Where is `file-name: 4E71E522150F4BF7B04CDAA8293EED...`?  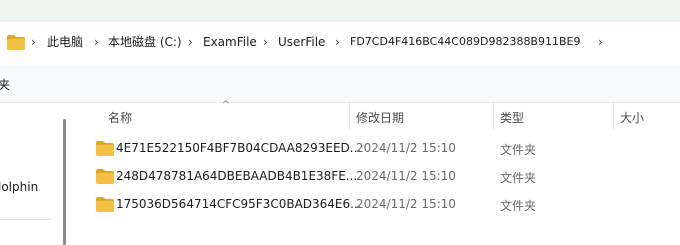
file-name: 4E71E522150F4BF7B04CDAA8293EED... is located at coordinates (239, 148).